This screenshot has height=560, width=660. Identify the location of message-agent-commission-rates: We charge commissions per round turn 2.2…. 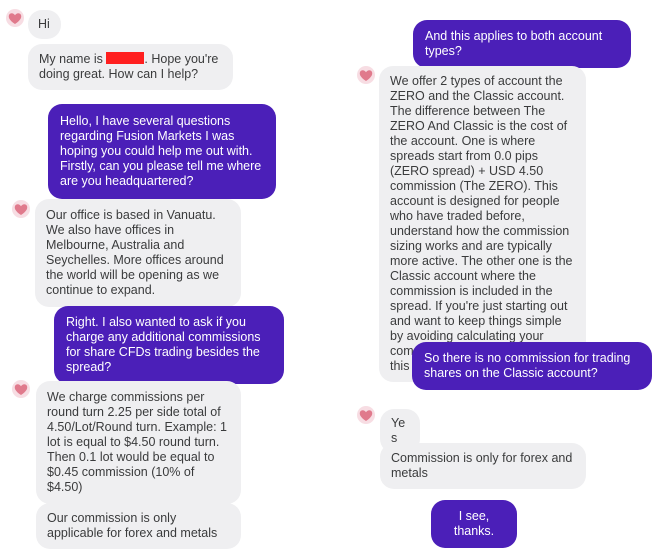
(138, 442).